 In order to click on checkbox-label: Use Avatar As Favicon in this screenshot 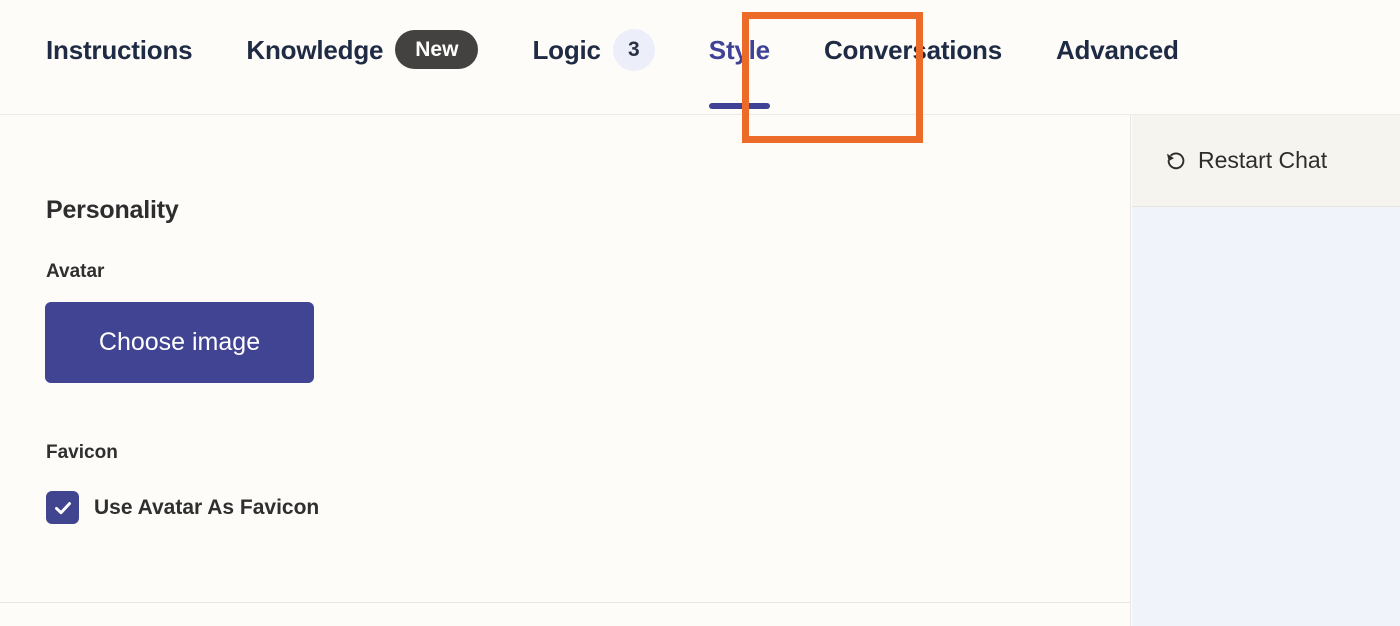, I will do `click(207, 507)`.